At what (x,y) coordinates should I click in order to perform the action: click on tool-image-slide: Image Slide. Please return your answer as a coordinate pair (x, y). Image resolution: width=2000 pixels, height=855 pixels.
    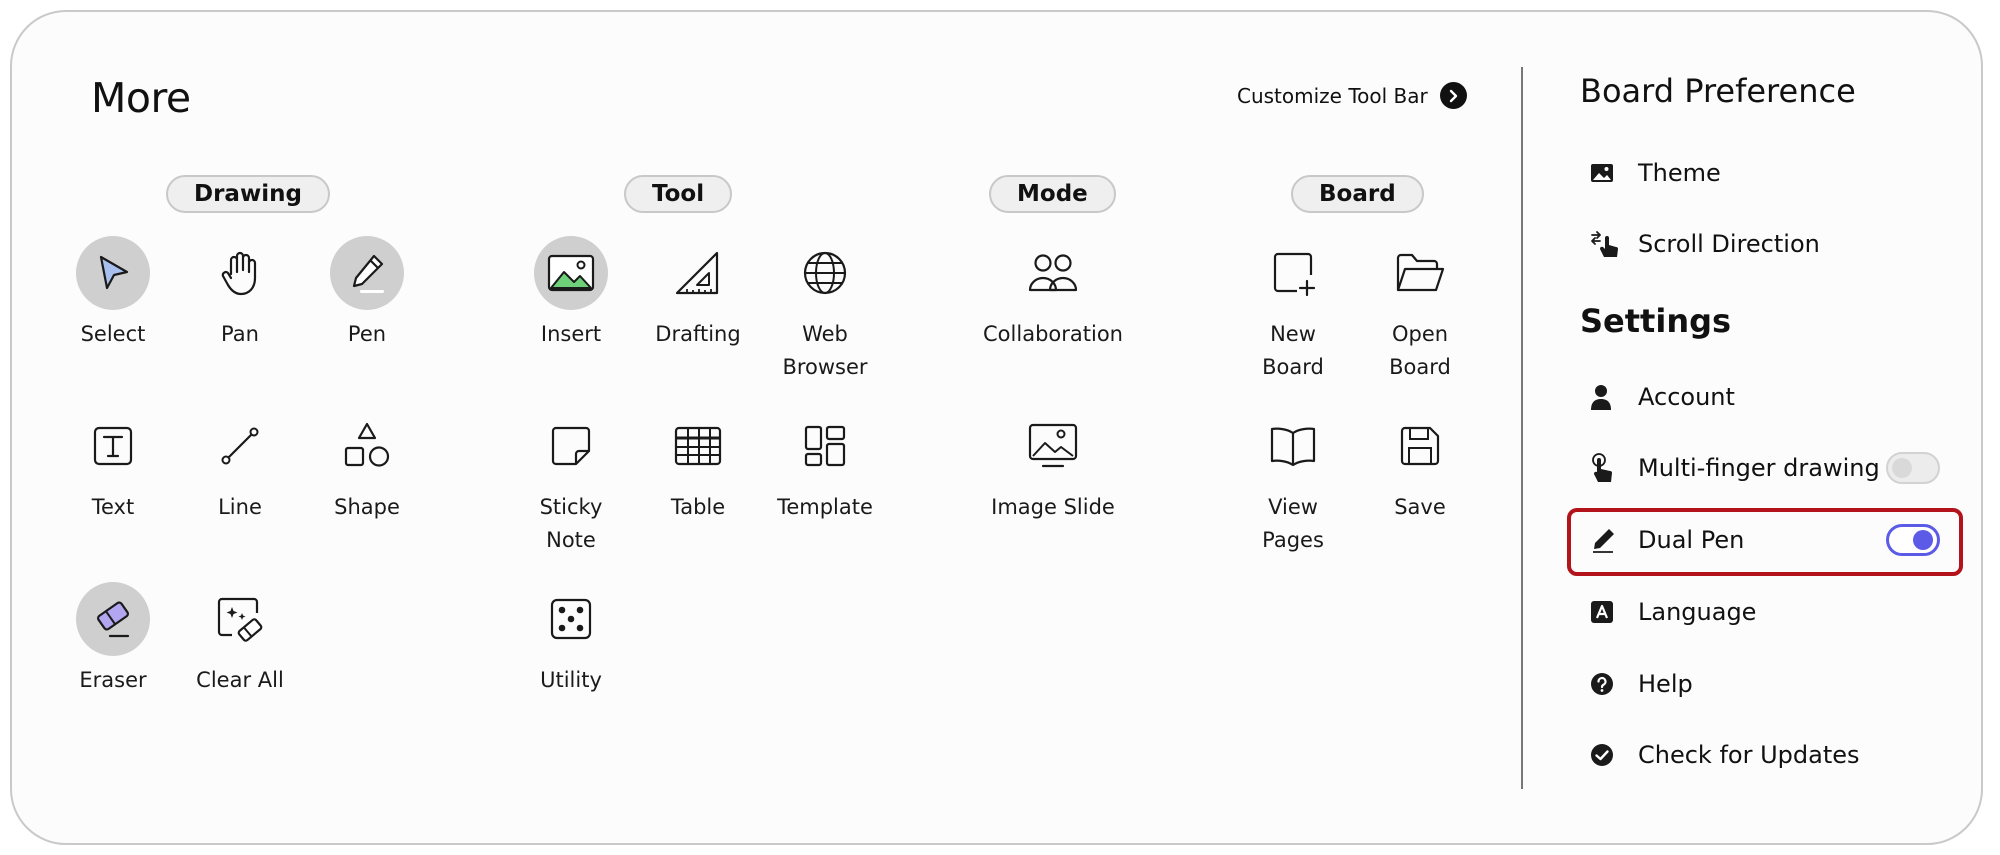
    Looking at the image, I should click on (1053, 466).